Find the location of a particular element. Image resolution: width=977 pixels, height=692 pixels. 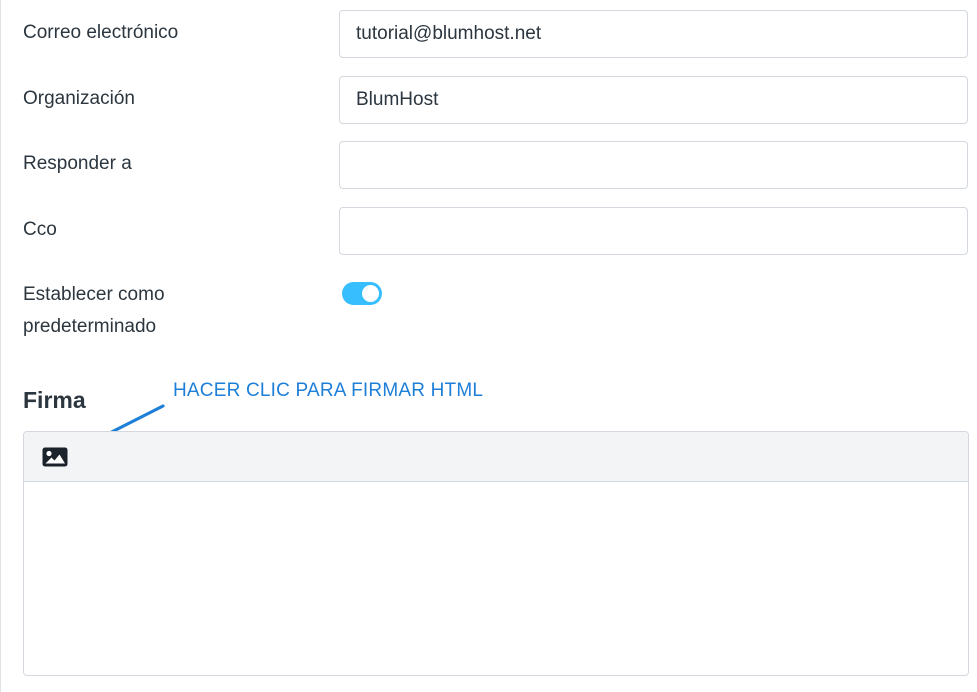

default-toggle is located at coordinates (362, 293).